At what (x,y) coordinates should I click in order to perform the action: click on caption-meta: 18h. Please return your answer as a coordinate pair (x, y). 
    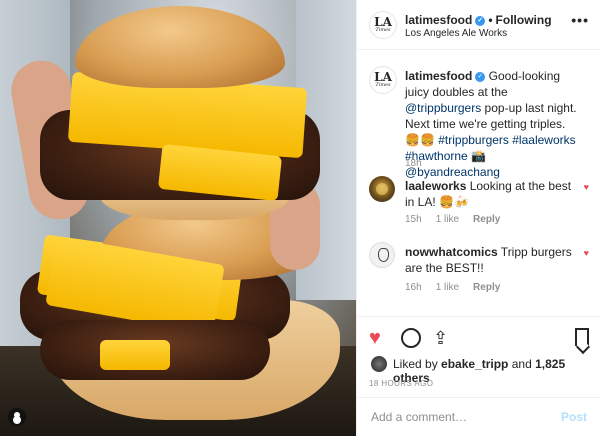
    Looking at the image, I should click on (420, 163).